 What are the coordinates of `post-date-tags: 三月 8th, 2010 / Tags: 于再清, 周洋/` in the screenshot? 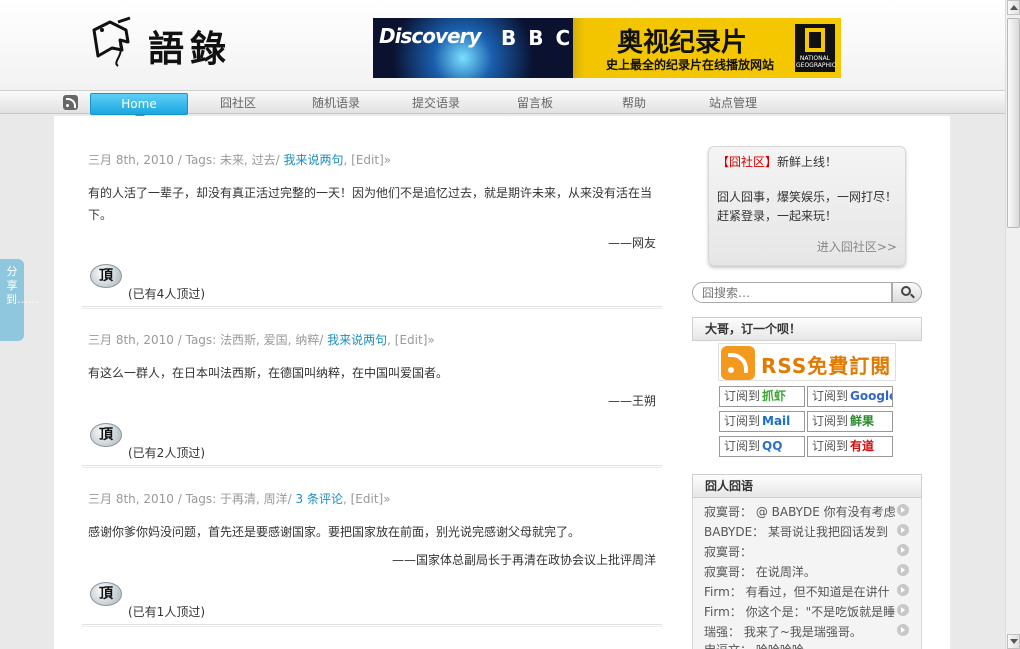 It's located at (192, 499).